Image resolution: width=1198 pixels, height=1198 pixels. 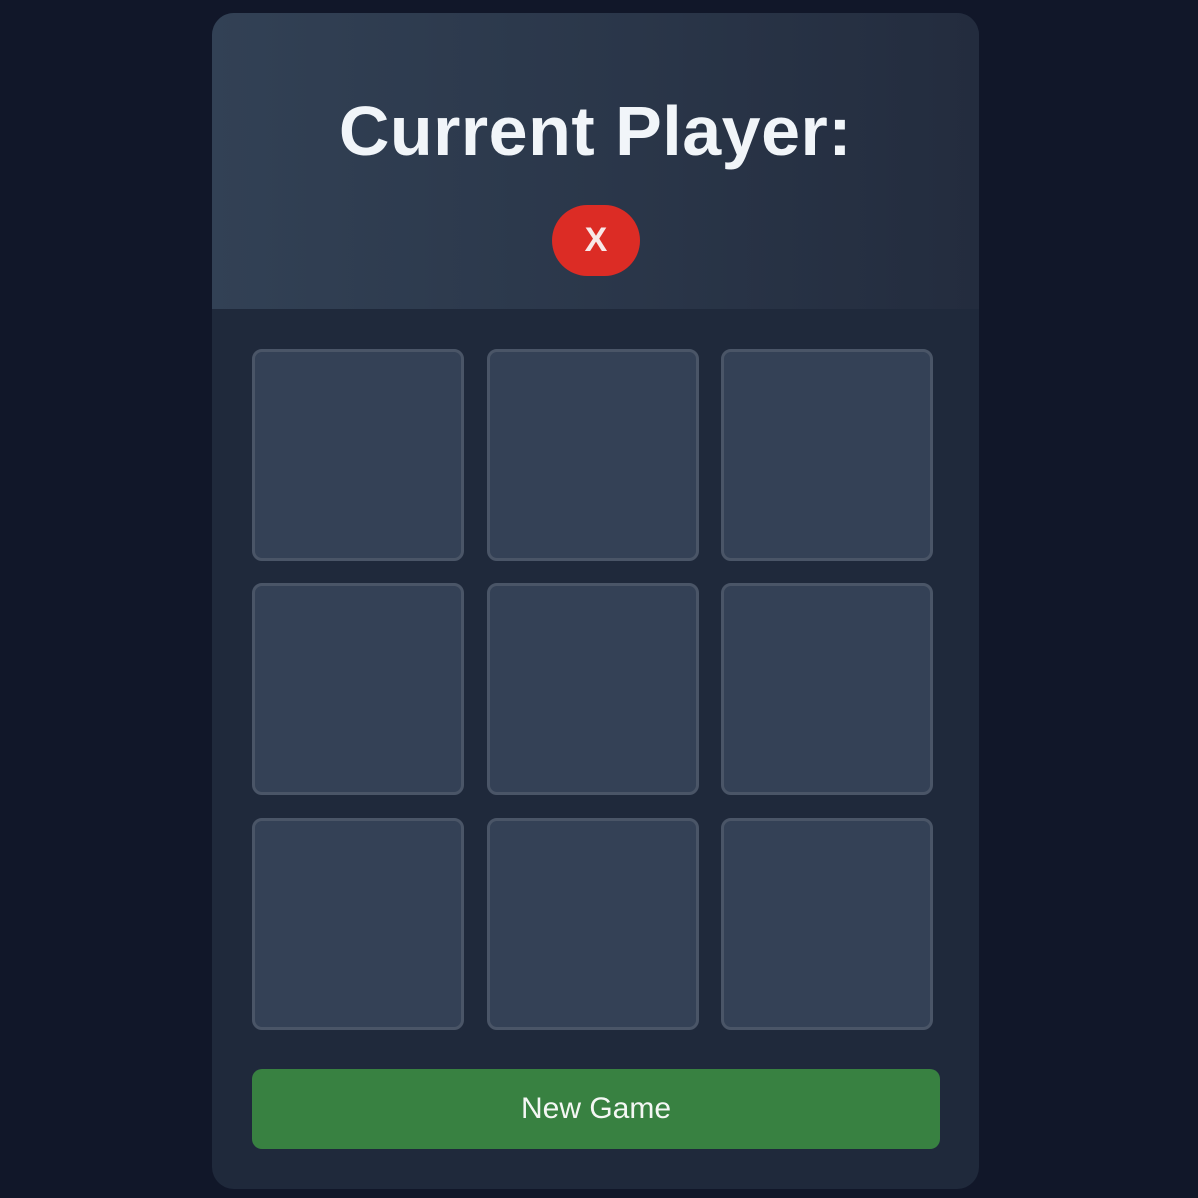 What do you see at coordinates (596, 1109) in the screenshot?
I see `new-game-button: New Game` at bounding box center [596, 1109].